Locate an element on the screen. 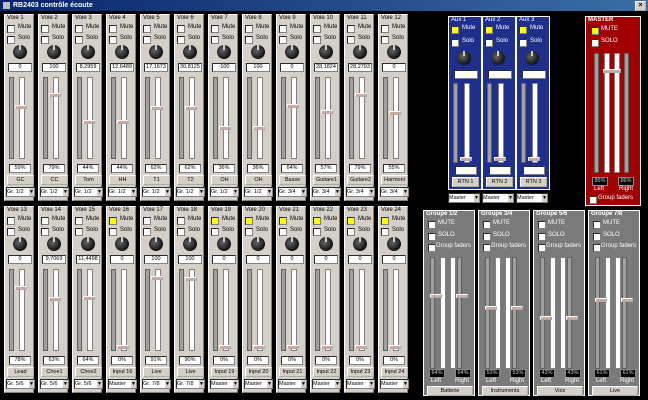 The height and width of the screenshot is (400, 648). group-select: Gr. 3/4 ▼ is located at coordinates (326, 192).